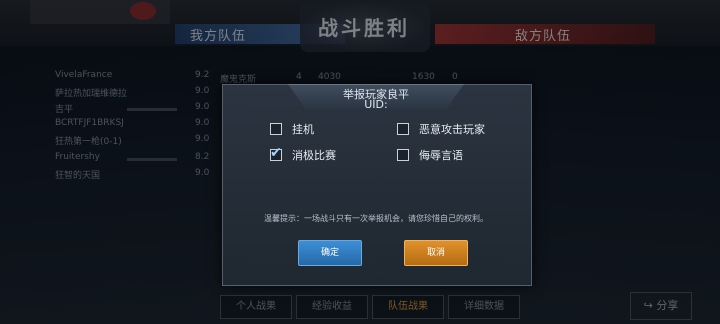 The width and height of the screenshot is (720, 324). I want to click on warning-note: 温馨提示：一场战斗只有一次举报机会，请您珍惜自己的权利。, so click(376, 218).